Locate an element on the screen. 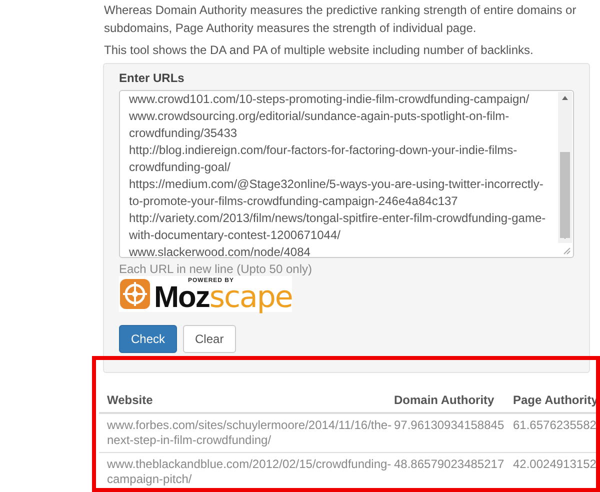 This screenshot has width=600, height=492. table-cell: www.forbes.com/sites/schuylermoore/2014/11/16/the-next-step-in-film-crowdfunding/ is located at coordinates (246, 432).